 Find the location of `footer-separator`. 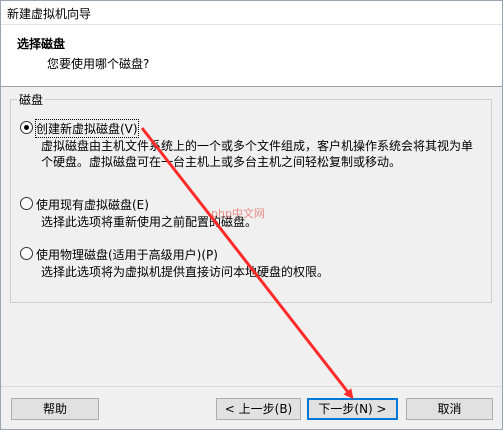

footer-separator is located at coordinates (251, 386).